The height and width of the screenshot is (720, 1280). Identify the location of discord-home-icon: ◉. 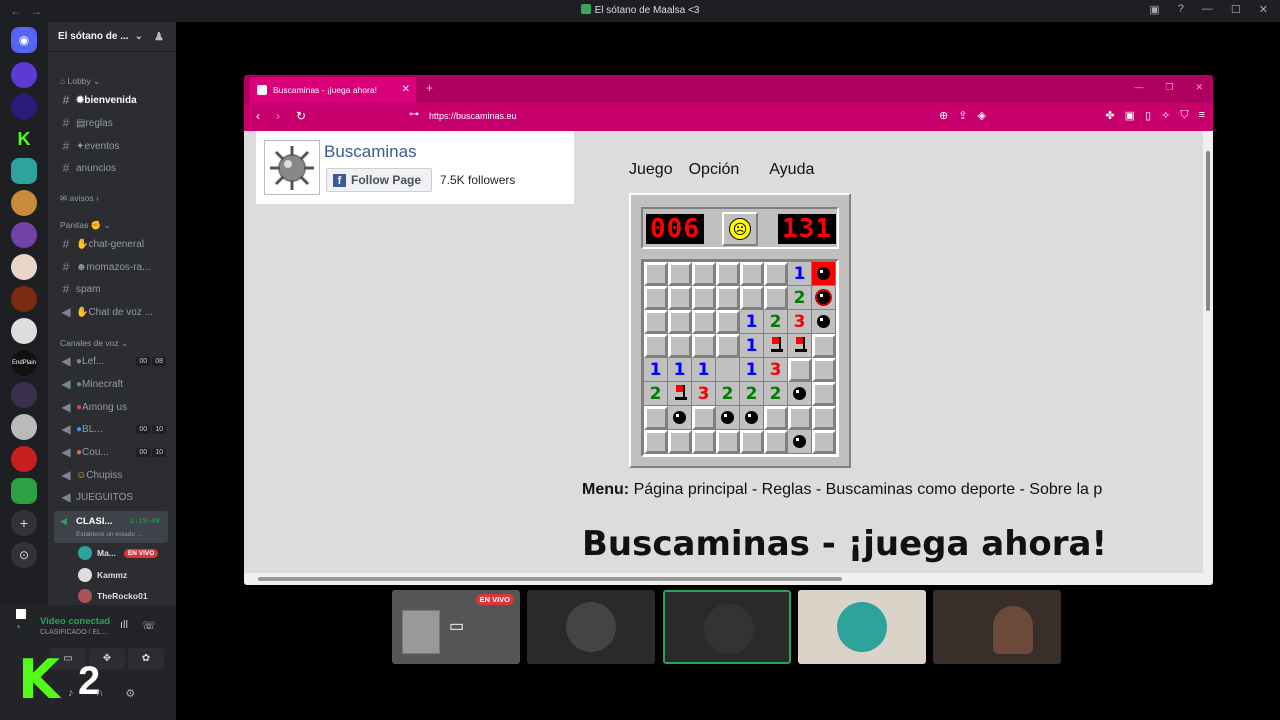
(24, 40).